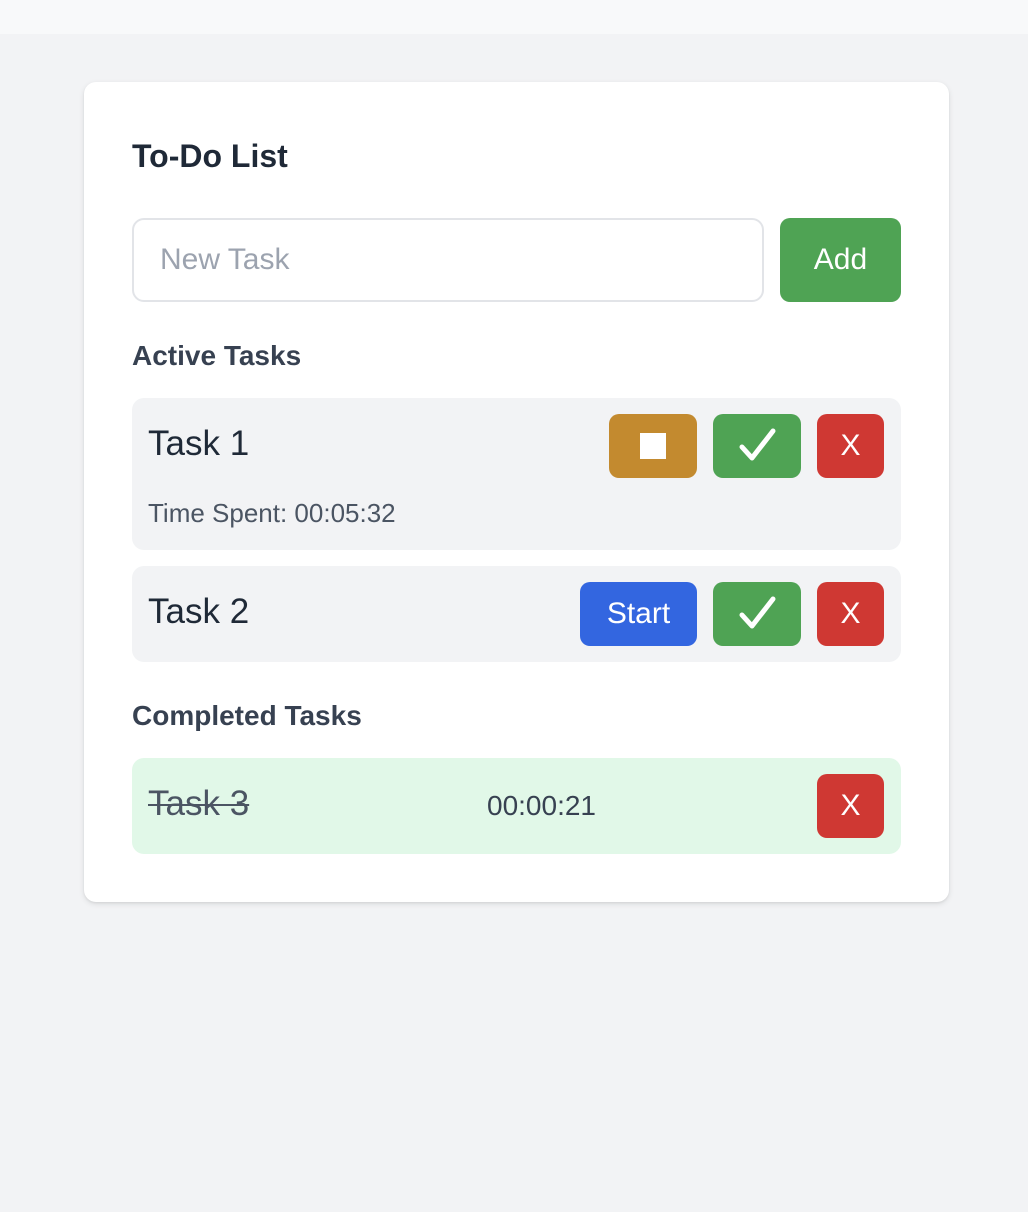  Describe the element at coordinates (448, 260) in the screenshot. I see `new-task-input` at that location.